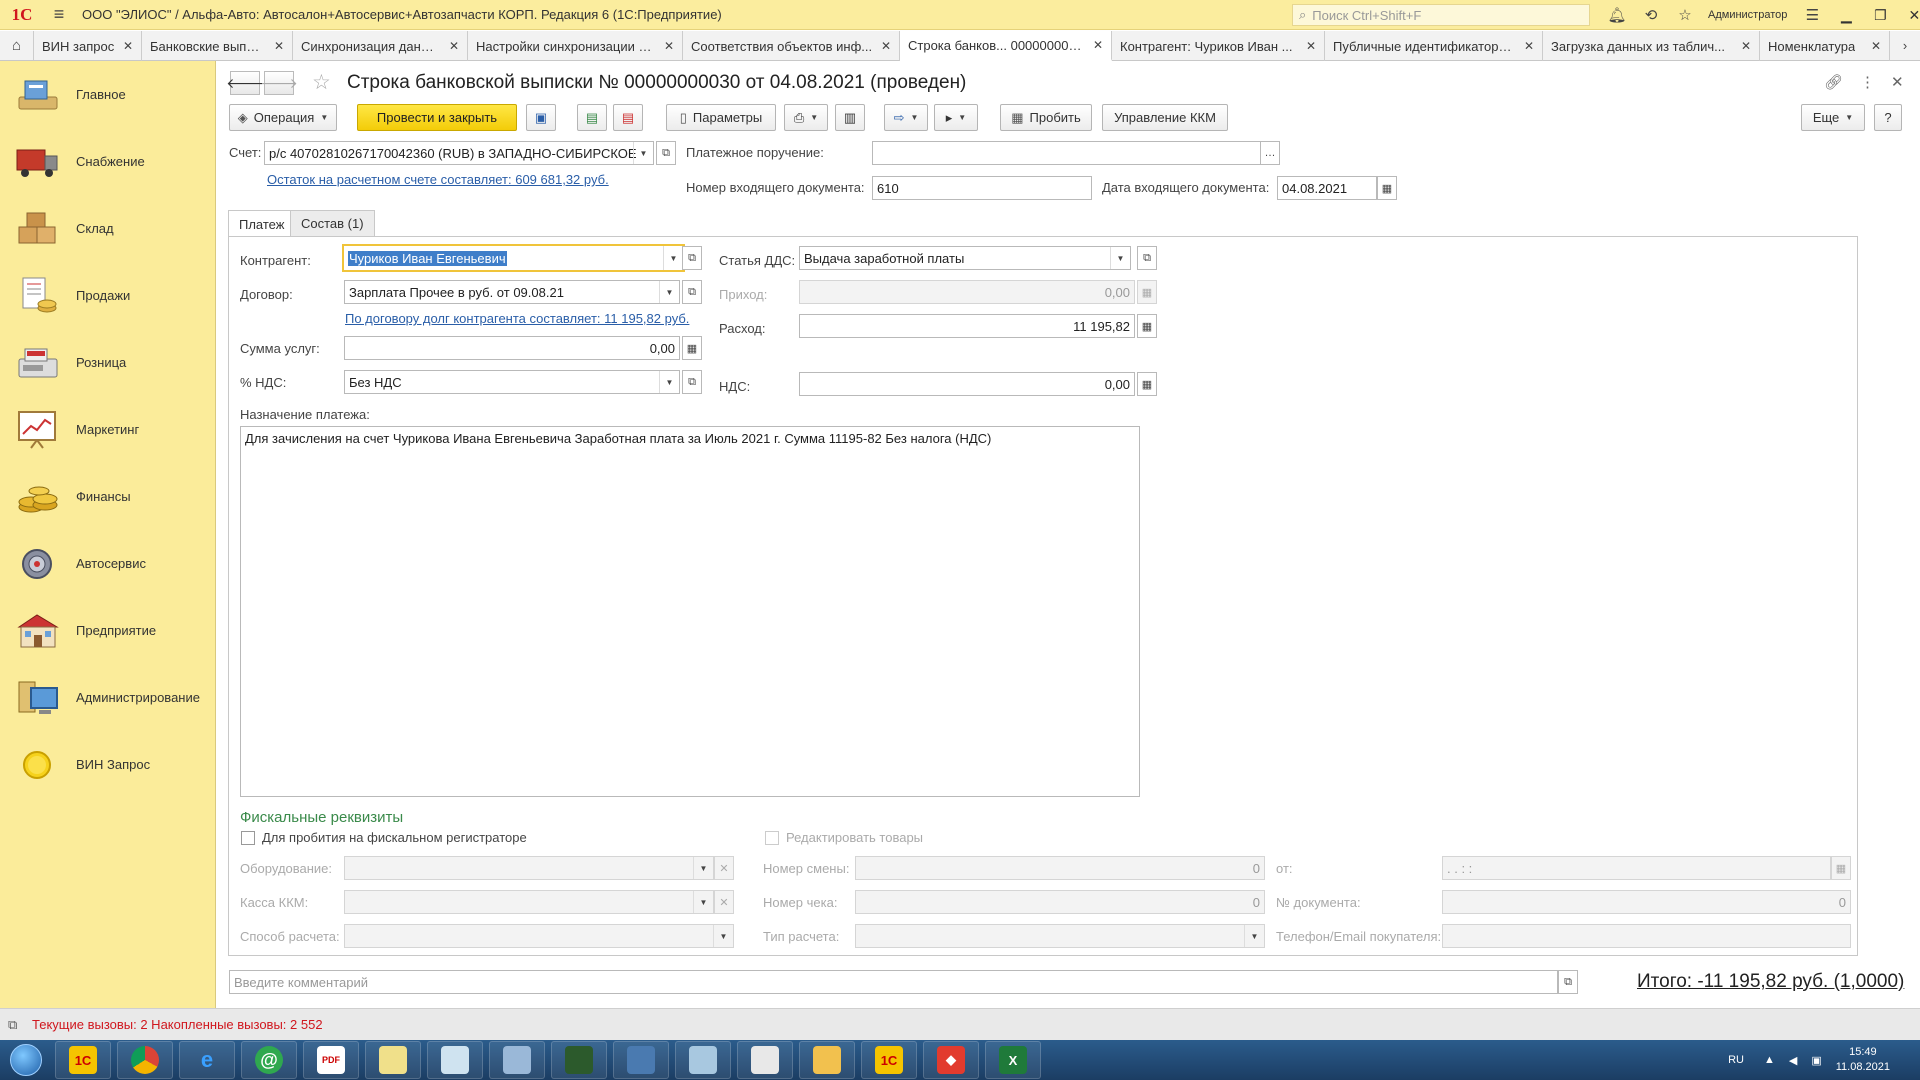  What do you see at coordinates (692, 382) in the screenshot?
I see `open-vat-rate-button: ⧉` at bounding box center [692, 382].